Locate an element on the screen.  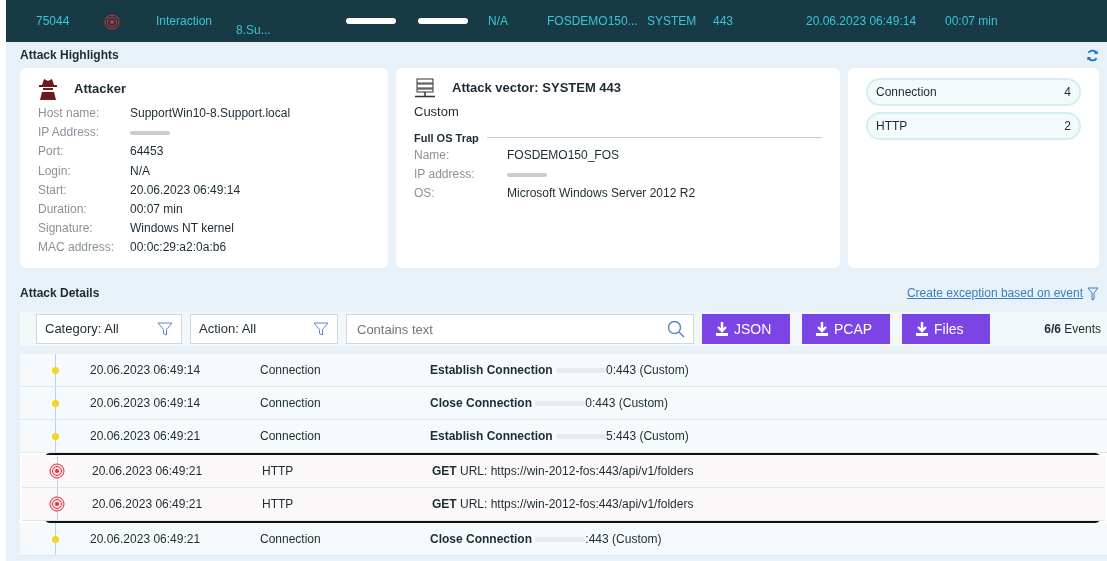
field-label: IP address: is located at coordinates (445, 175).